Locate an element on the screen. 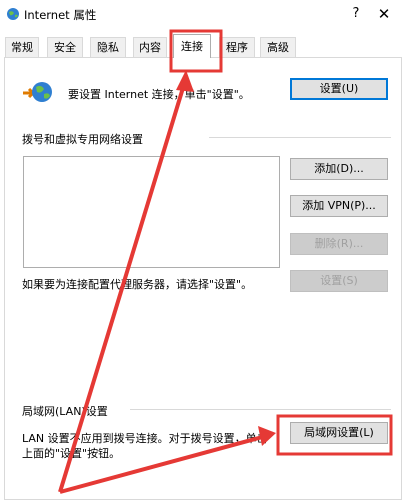  help-button: ? is located at coordinates (356, 14).